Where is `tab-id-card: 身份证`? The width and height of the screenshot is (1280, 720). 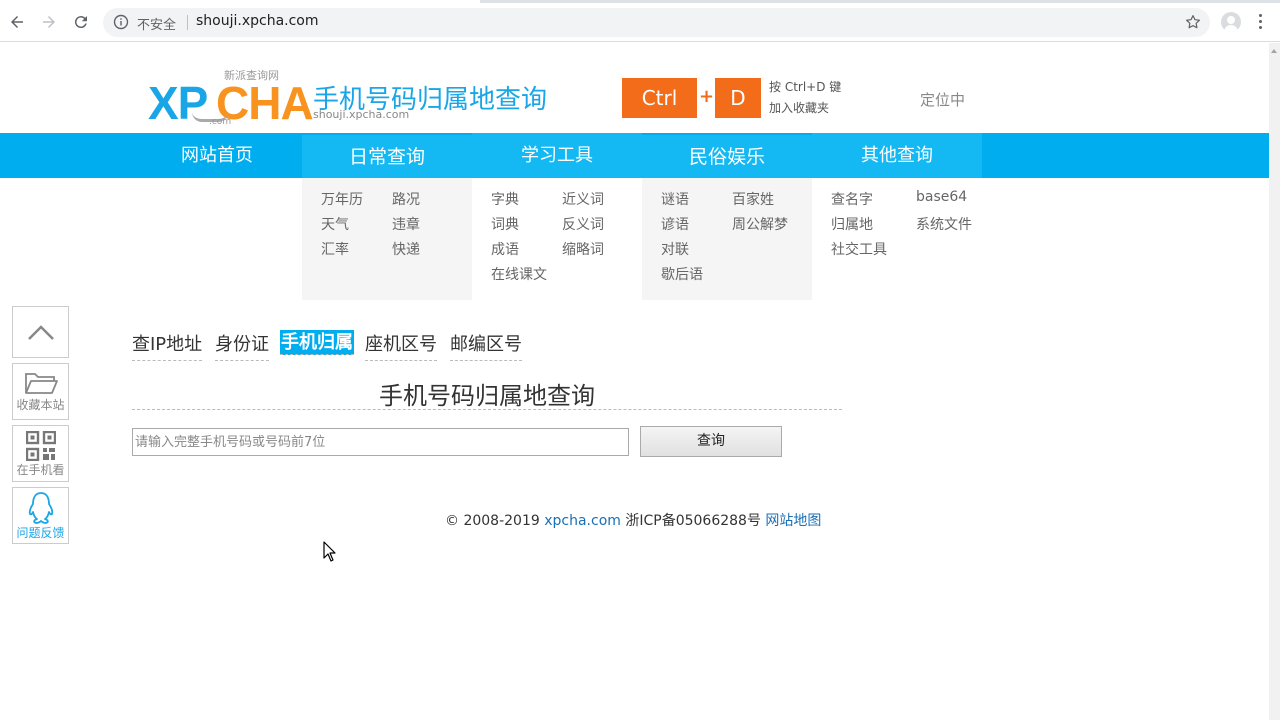
tab-id-card: 身份证 is located at coordinates (242, 345).